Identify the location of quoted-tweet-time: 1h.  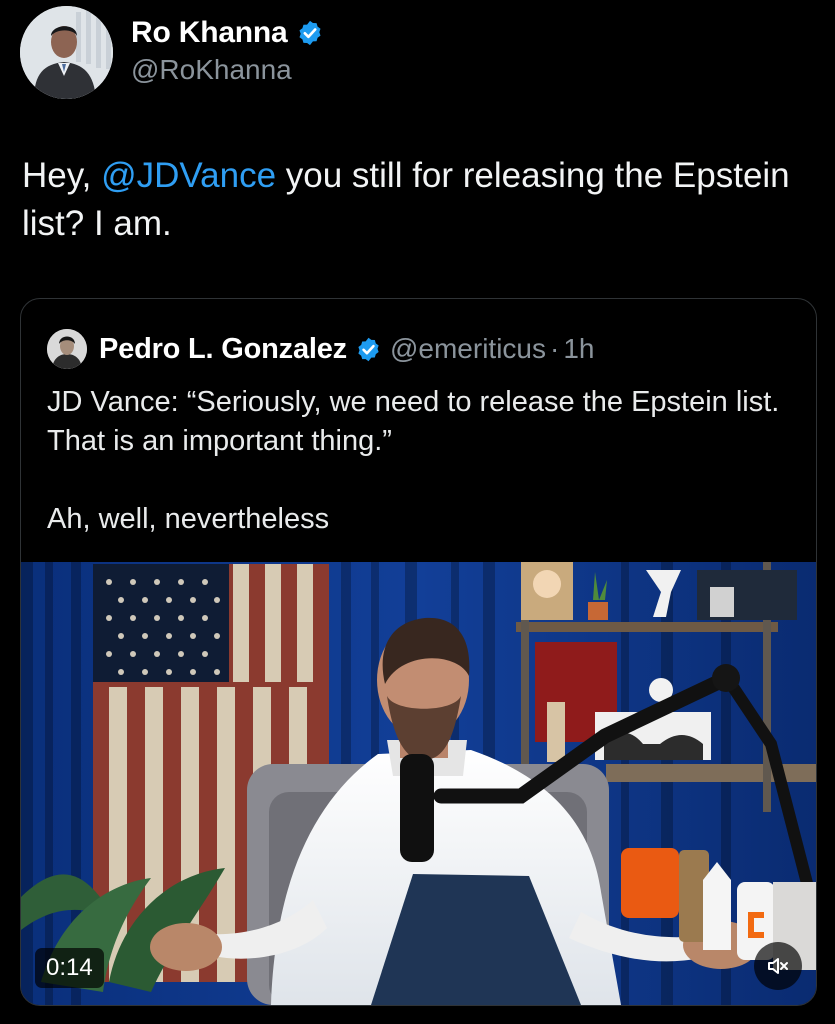
(578, 349).